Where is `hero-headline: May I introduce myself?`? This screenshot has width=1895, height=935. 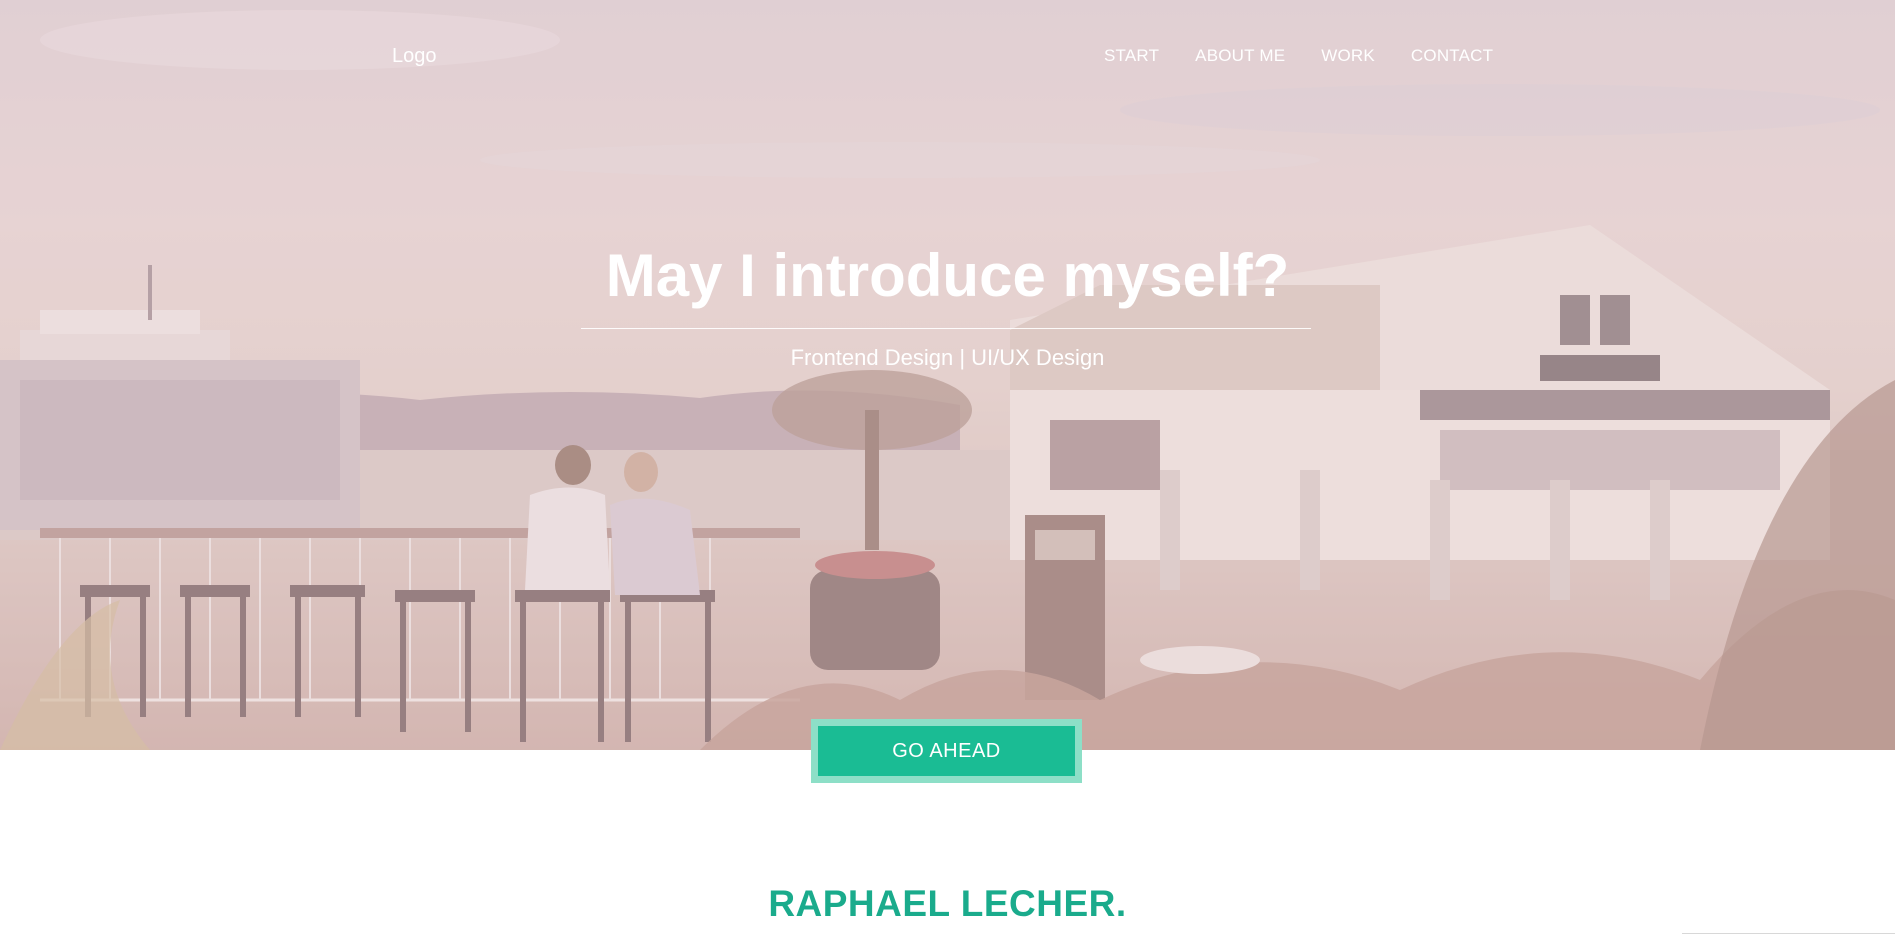
hero-headline: May I introduce myself? is located at coordinates (947, 275).